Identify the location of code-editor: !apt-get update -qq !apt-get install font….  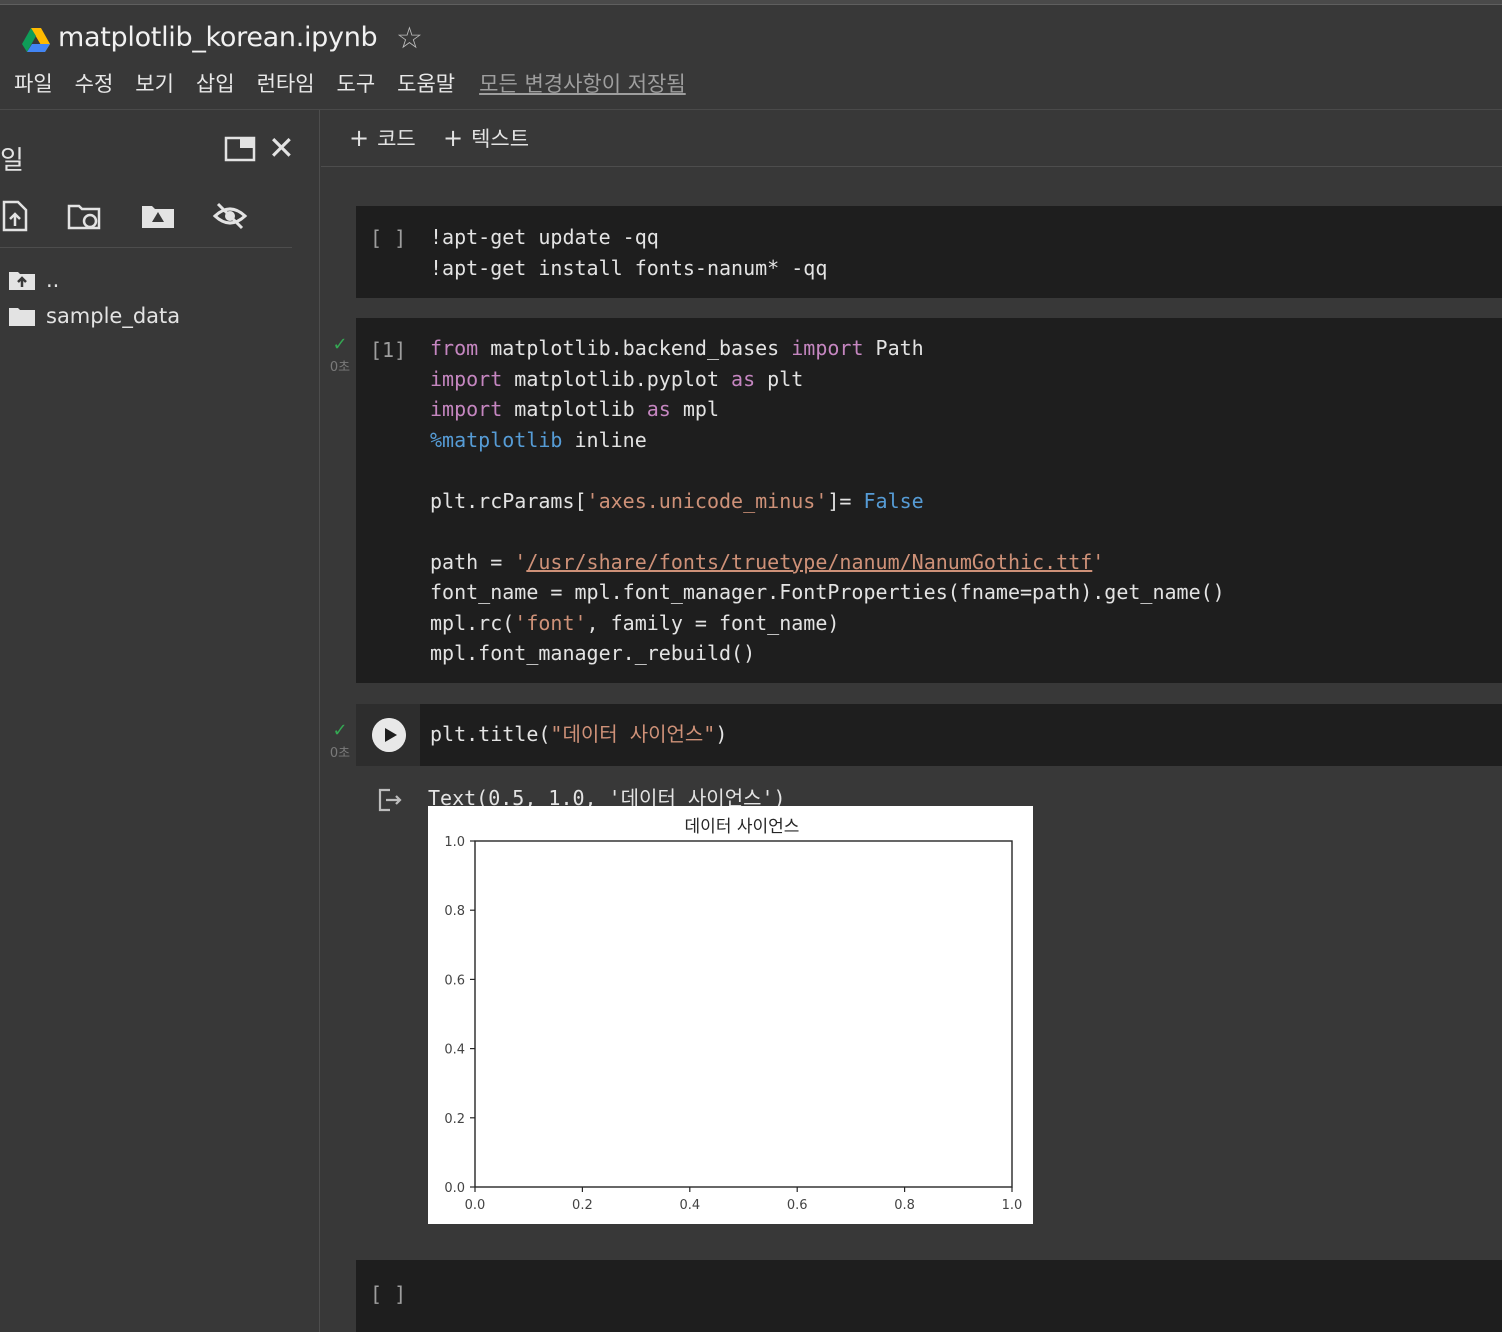
(628, 252).